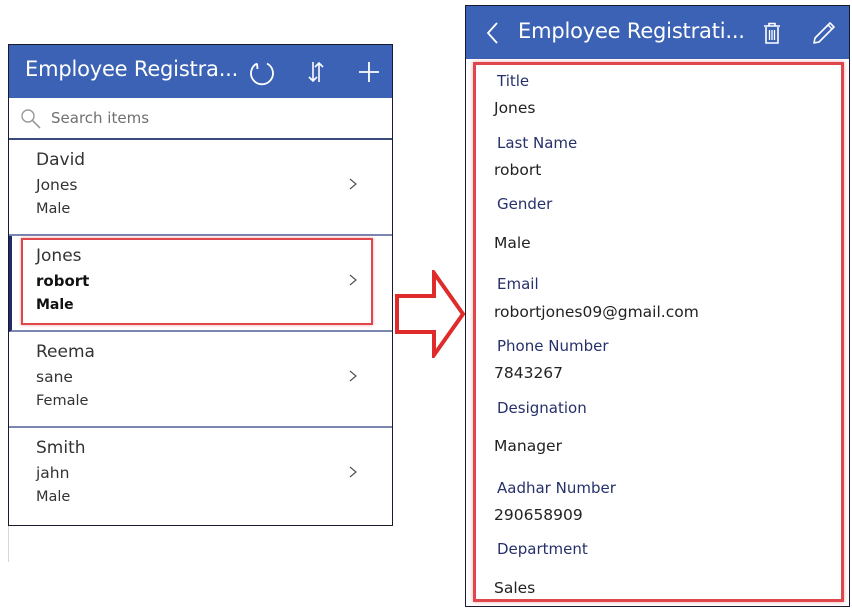 The width and height of the screenshot is (852, 611). Describe the element at coordinates (537, 143) in the screenshot. I see `field-label-last-name: Last Name` at that location.